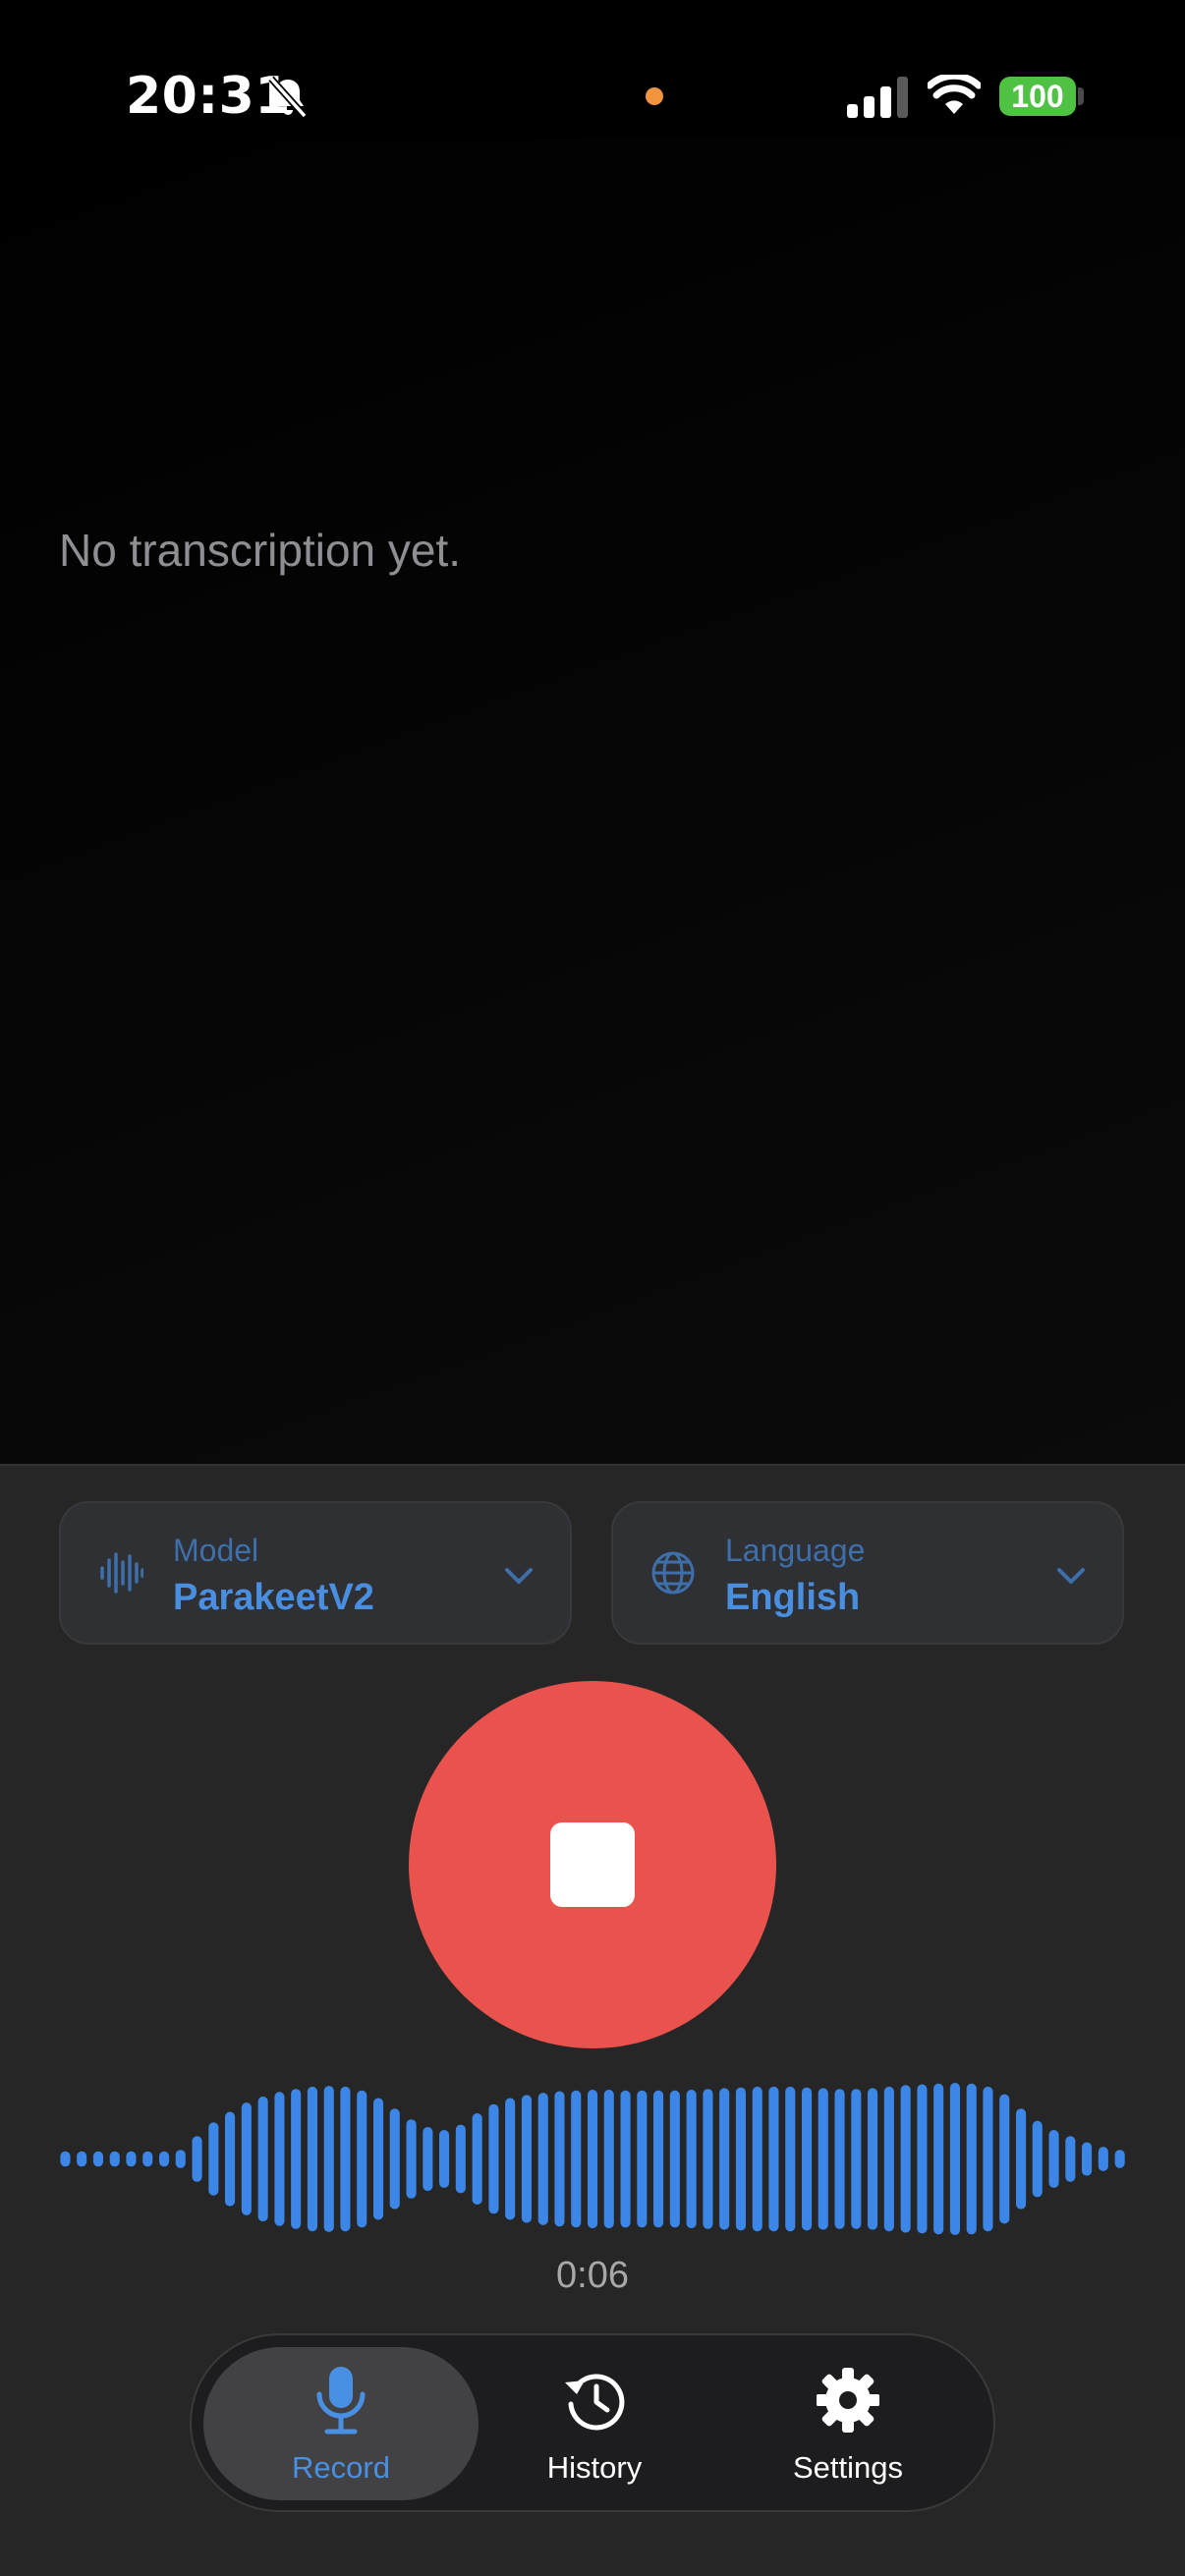  What do you see at coordinates (341, 2467) in the screenshot?
I see `tab-record-label: Record` at bounding box center [341, 2467].